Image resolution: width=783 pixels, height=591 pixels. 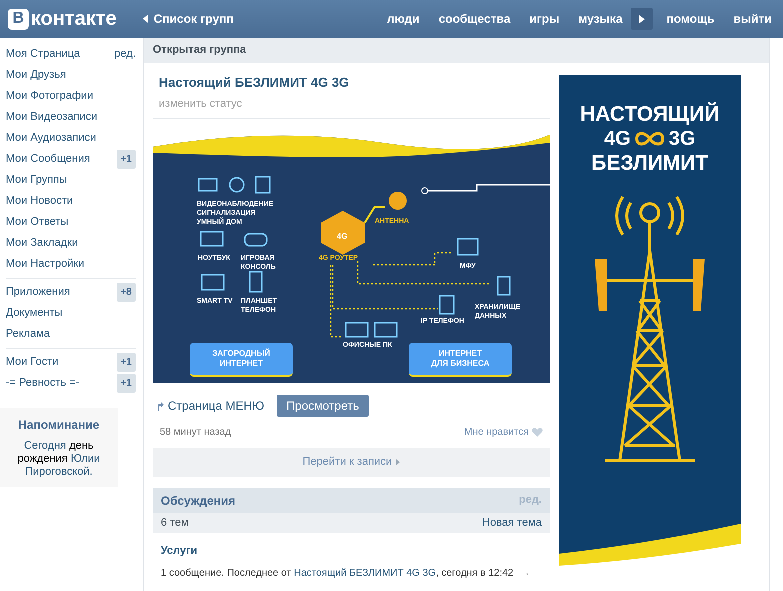 I want to click on sidebar-link: Мои Закладки, so click(x=42, y=243).